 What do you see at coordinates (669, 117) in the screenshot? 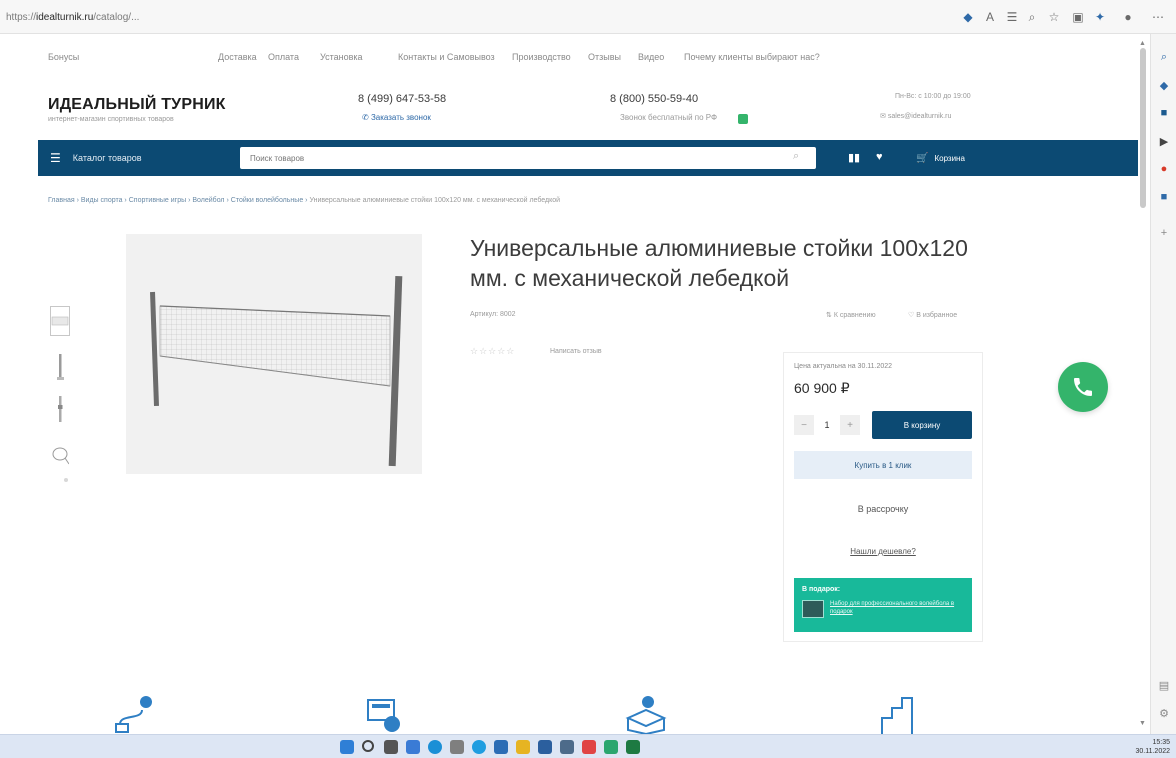
I see `free-call-note: Звонок бесплатный по РФ` at bounding box center [669, 117].